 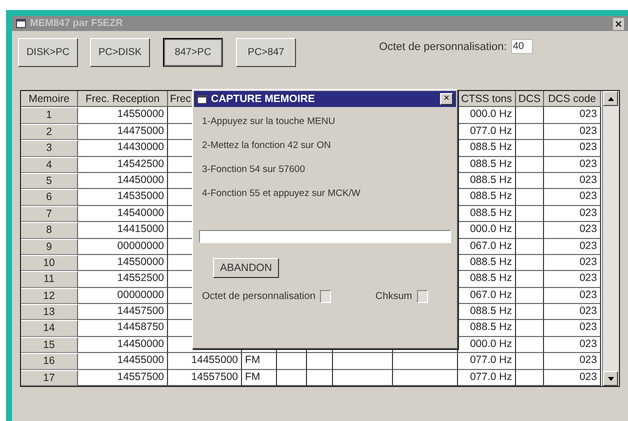 I want to click on instruction-text: 2-Mettez la fonction 42 sur ON, so click(x=266, y=145).